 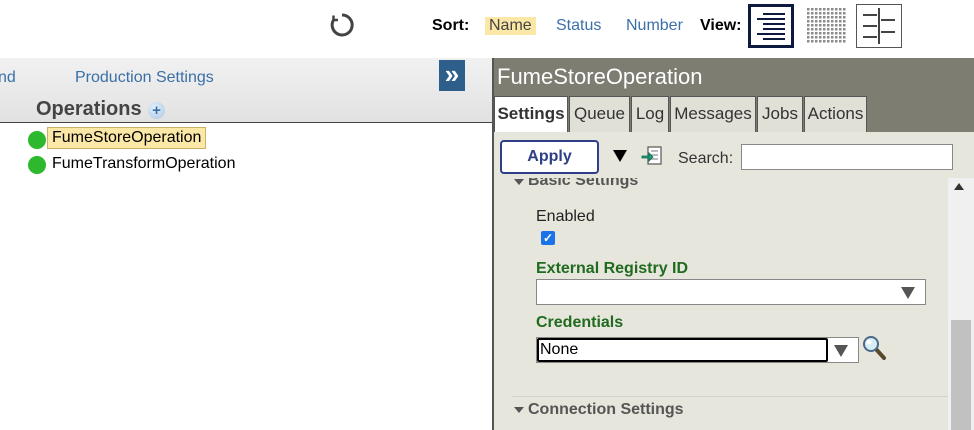 I want to click on credentials-input: None, so click(x=682, y=350).